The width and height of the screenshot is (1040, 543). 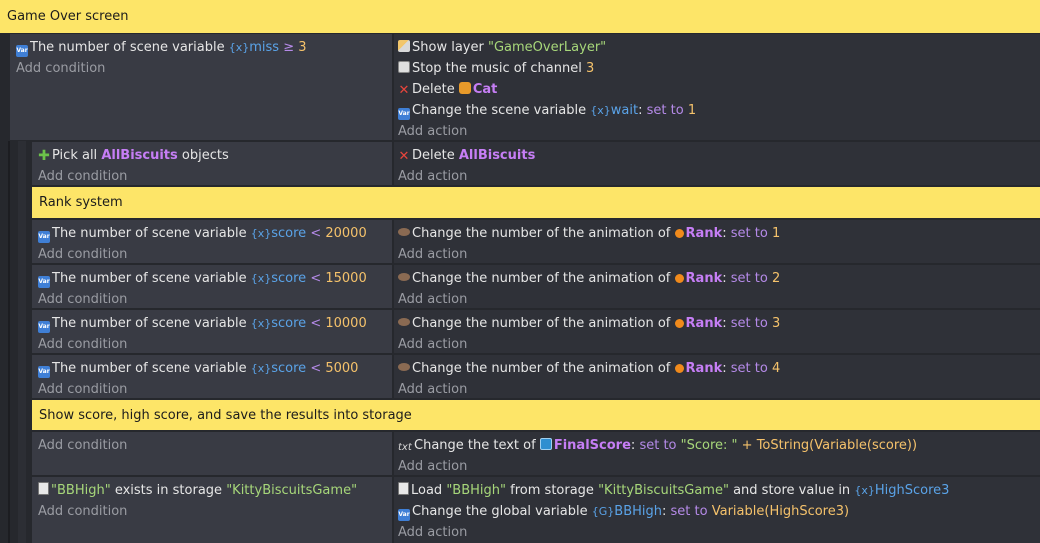 I want to click on action-cell: ✕ Delete AllBiscuits Add action, so click(x=717, y=163).